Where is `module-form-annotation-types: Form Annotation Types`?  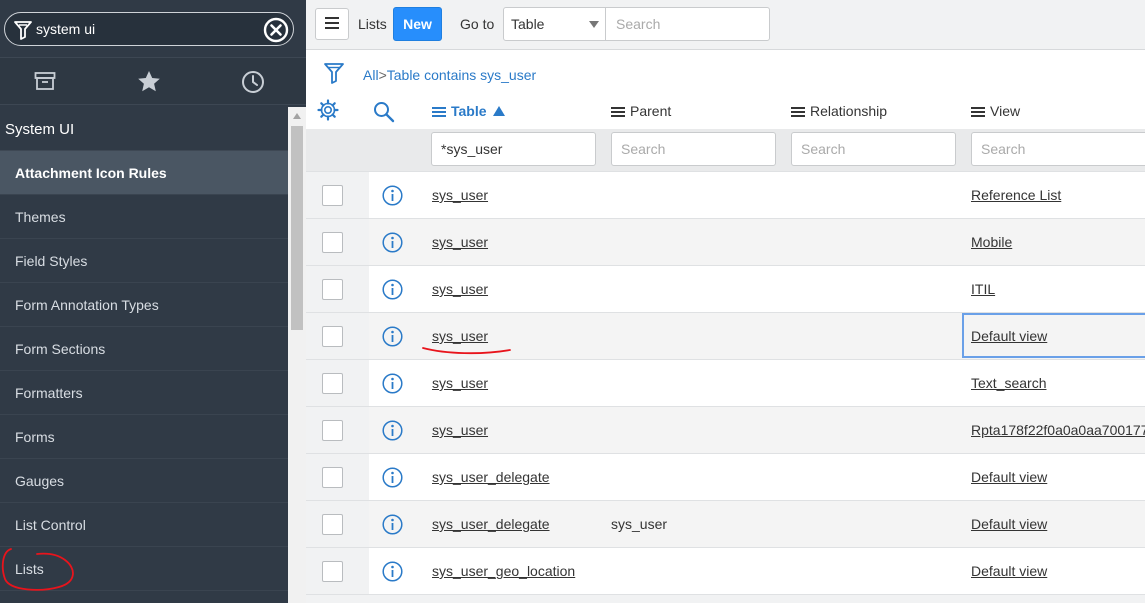 module-form-annotation-types: Form Annotation Types is located at coordinates (144, 305).